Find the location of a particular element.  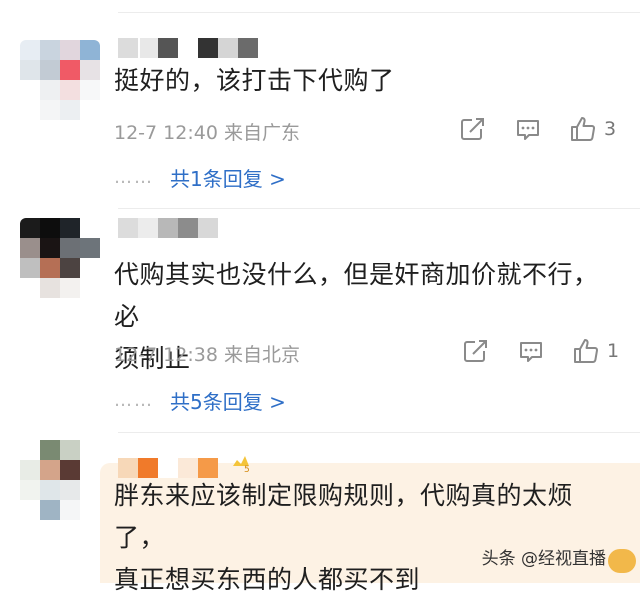

comment-location: 来自广东 is located at coordinates (261, 133).